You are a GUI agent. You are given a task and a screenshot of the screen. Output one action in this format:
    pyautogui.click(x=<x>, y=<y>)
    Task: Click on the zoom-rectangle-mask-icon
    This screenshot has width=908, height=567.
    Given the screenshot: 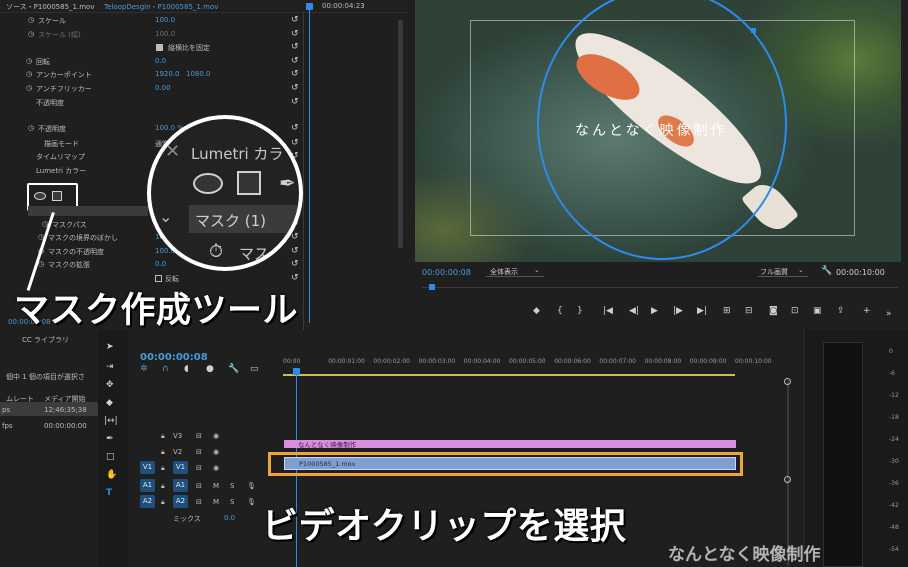 What is the action you would take?
    pyautogui.click(x=249, y=183)
    